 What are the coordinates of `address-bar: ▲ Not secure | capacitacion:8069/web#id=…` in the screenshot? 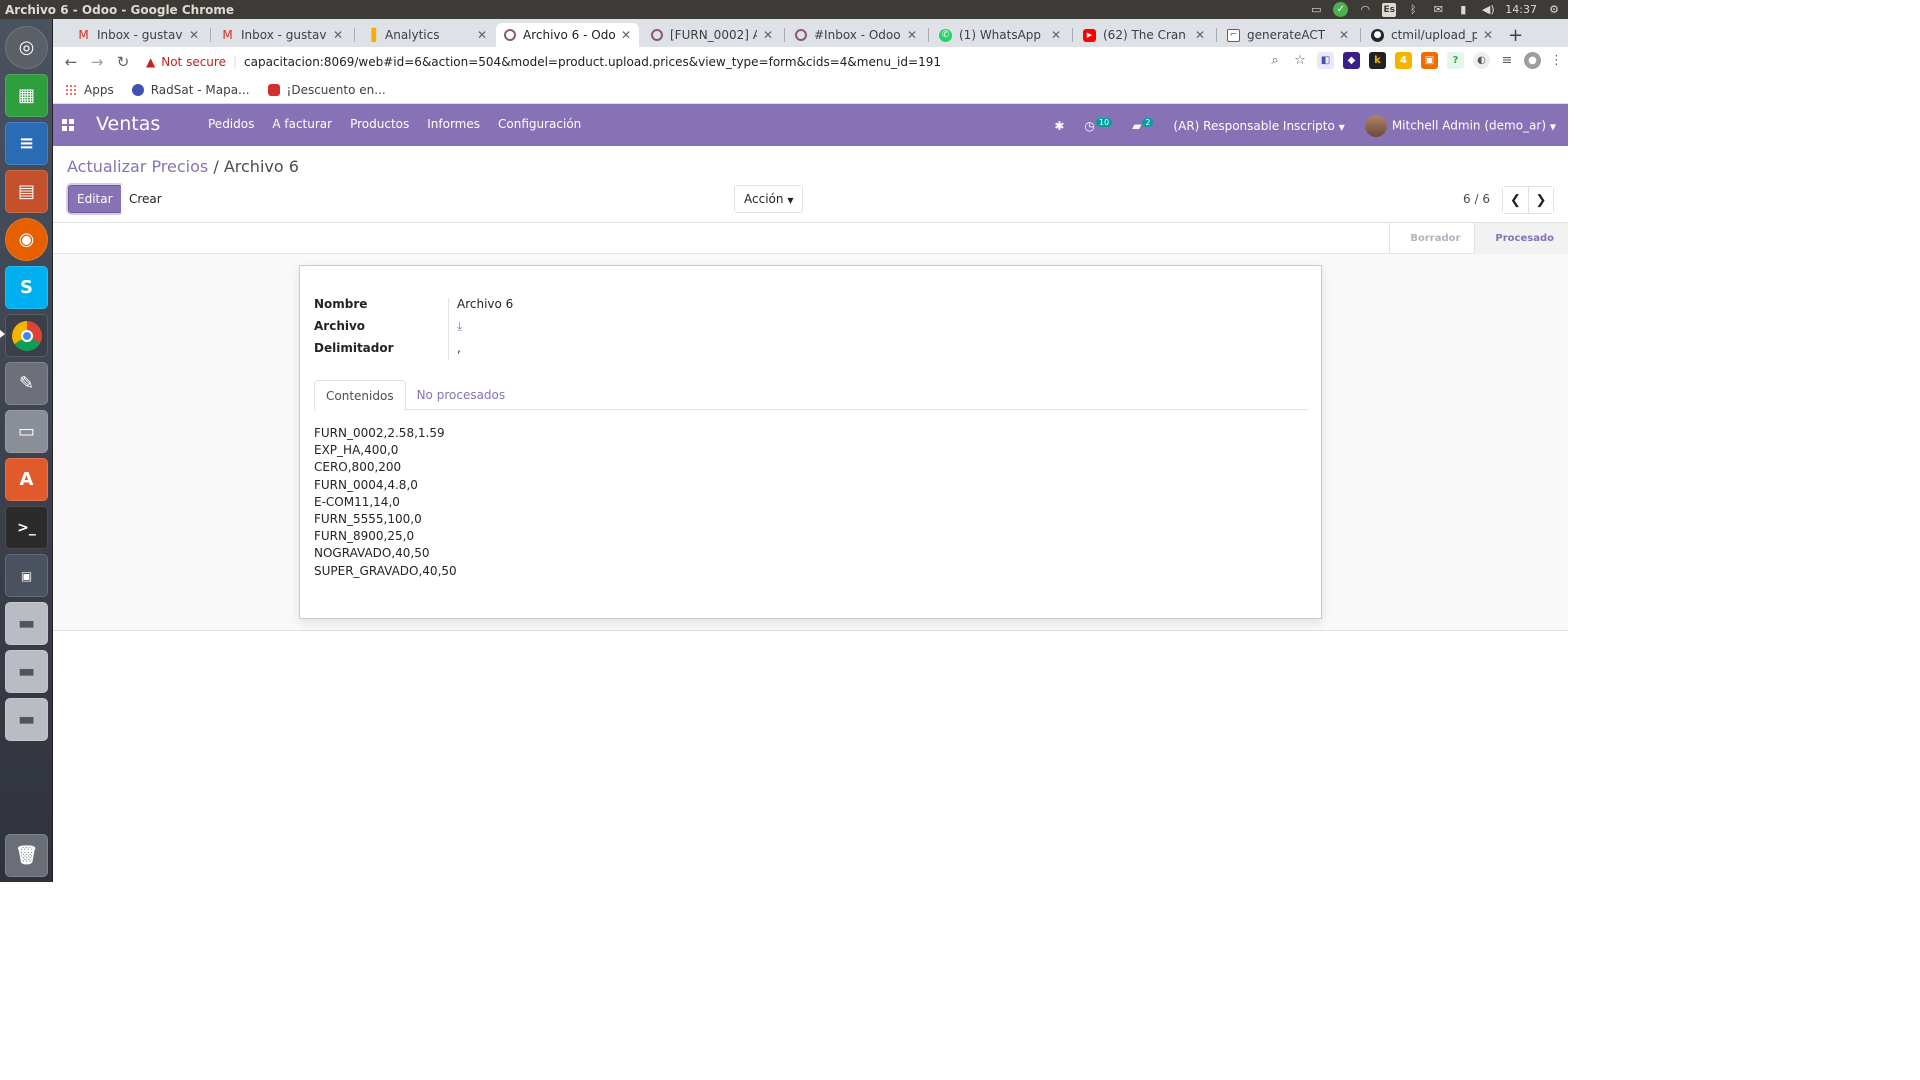 It's located at (716, 62).